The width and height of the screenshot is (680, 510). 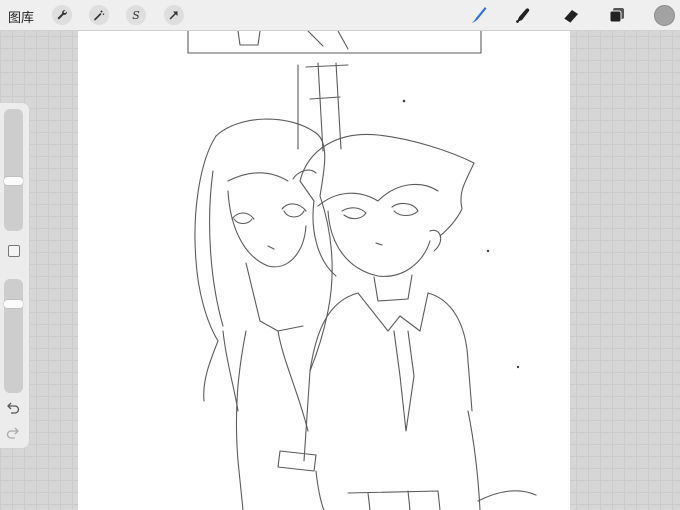 What do you see at coordinates (15, 275) in the screenshot?
I see `left-sidebar` at bounding box center [15, 275].